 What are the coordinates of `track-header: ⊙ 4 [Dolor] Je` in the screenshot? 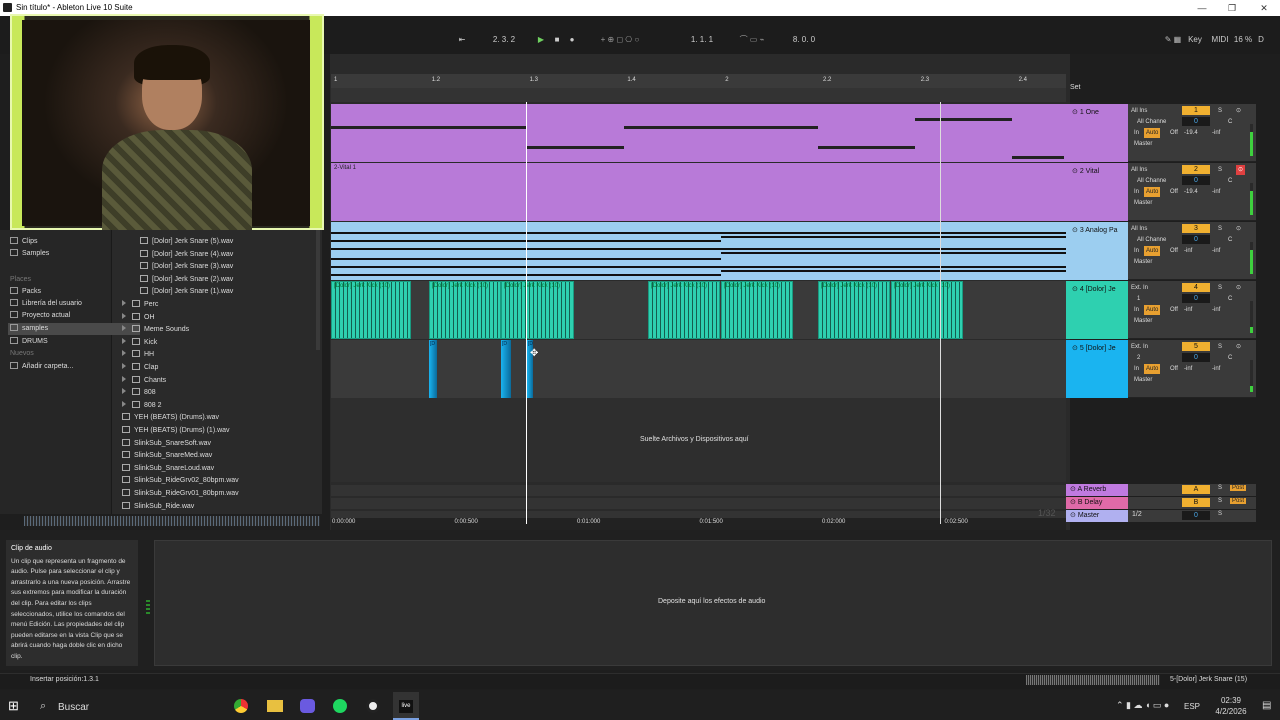 It's located at (1097, 310).